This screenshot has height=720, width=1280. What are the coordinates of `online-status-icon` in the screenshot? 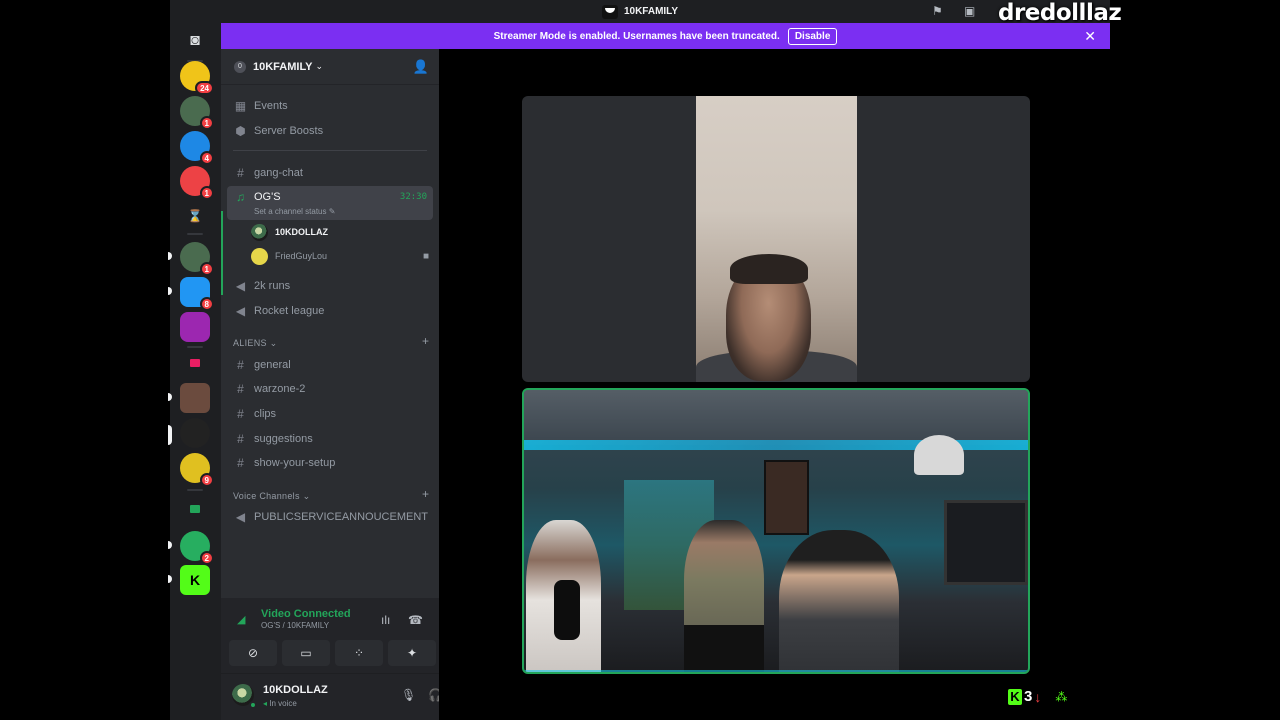 It's located at (253, 705).